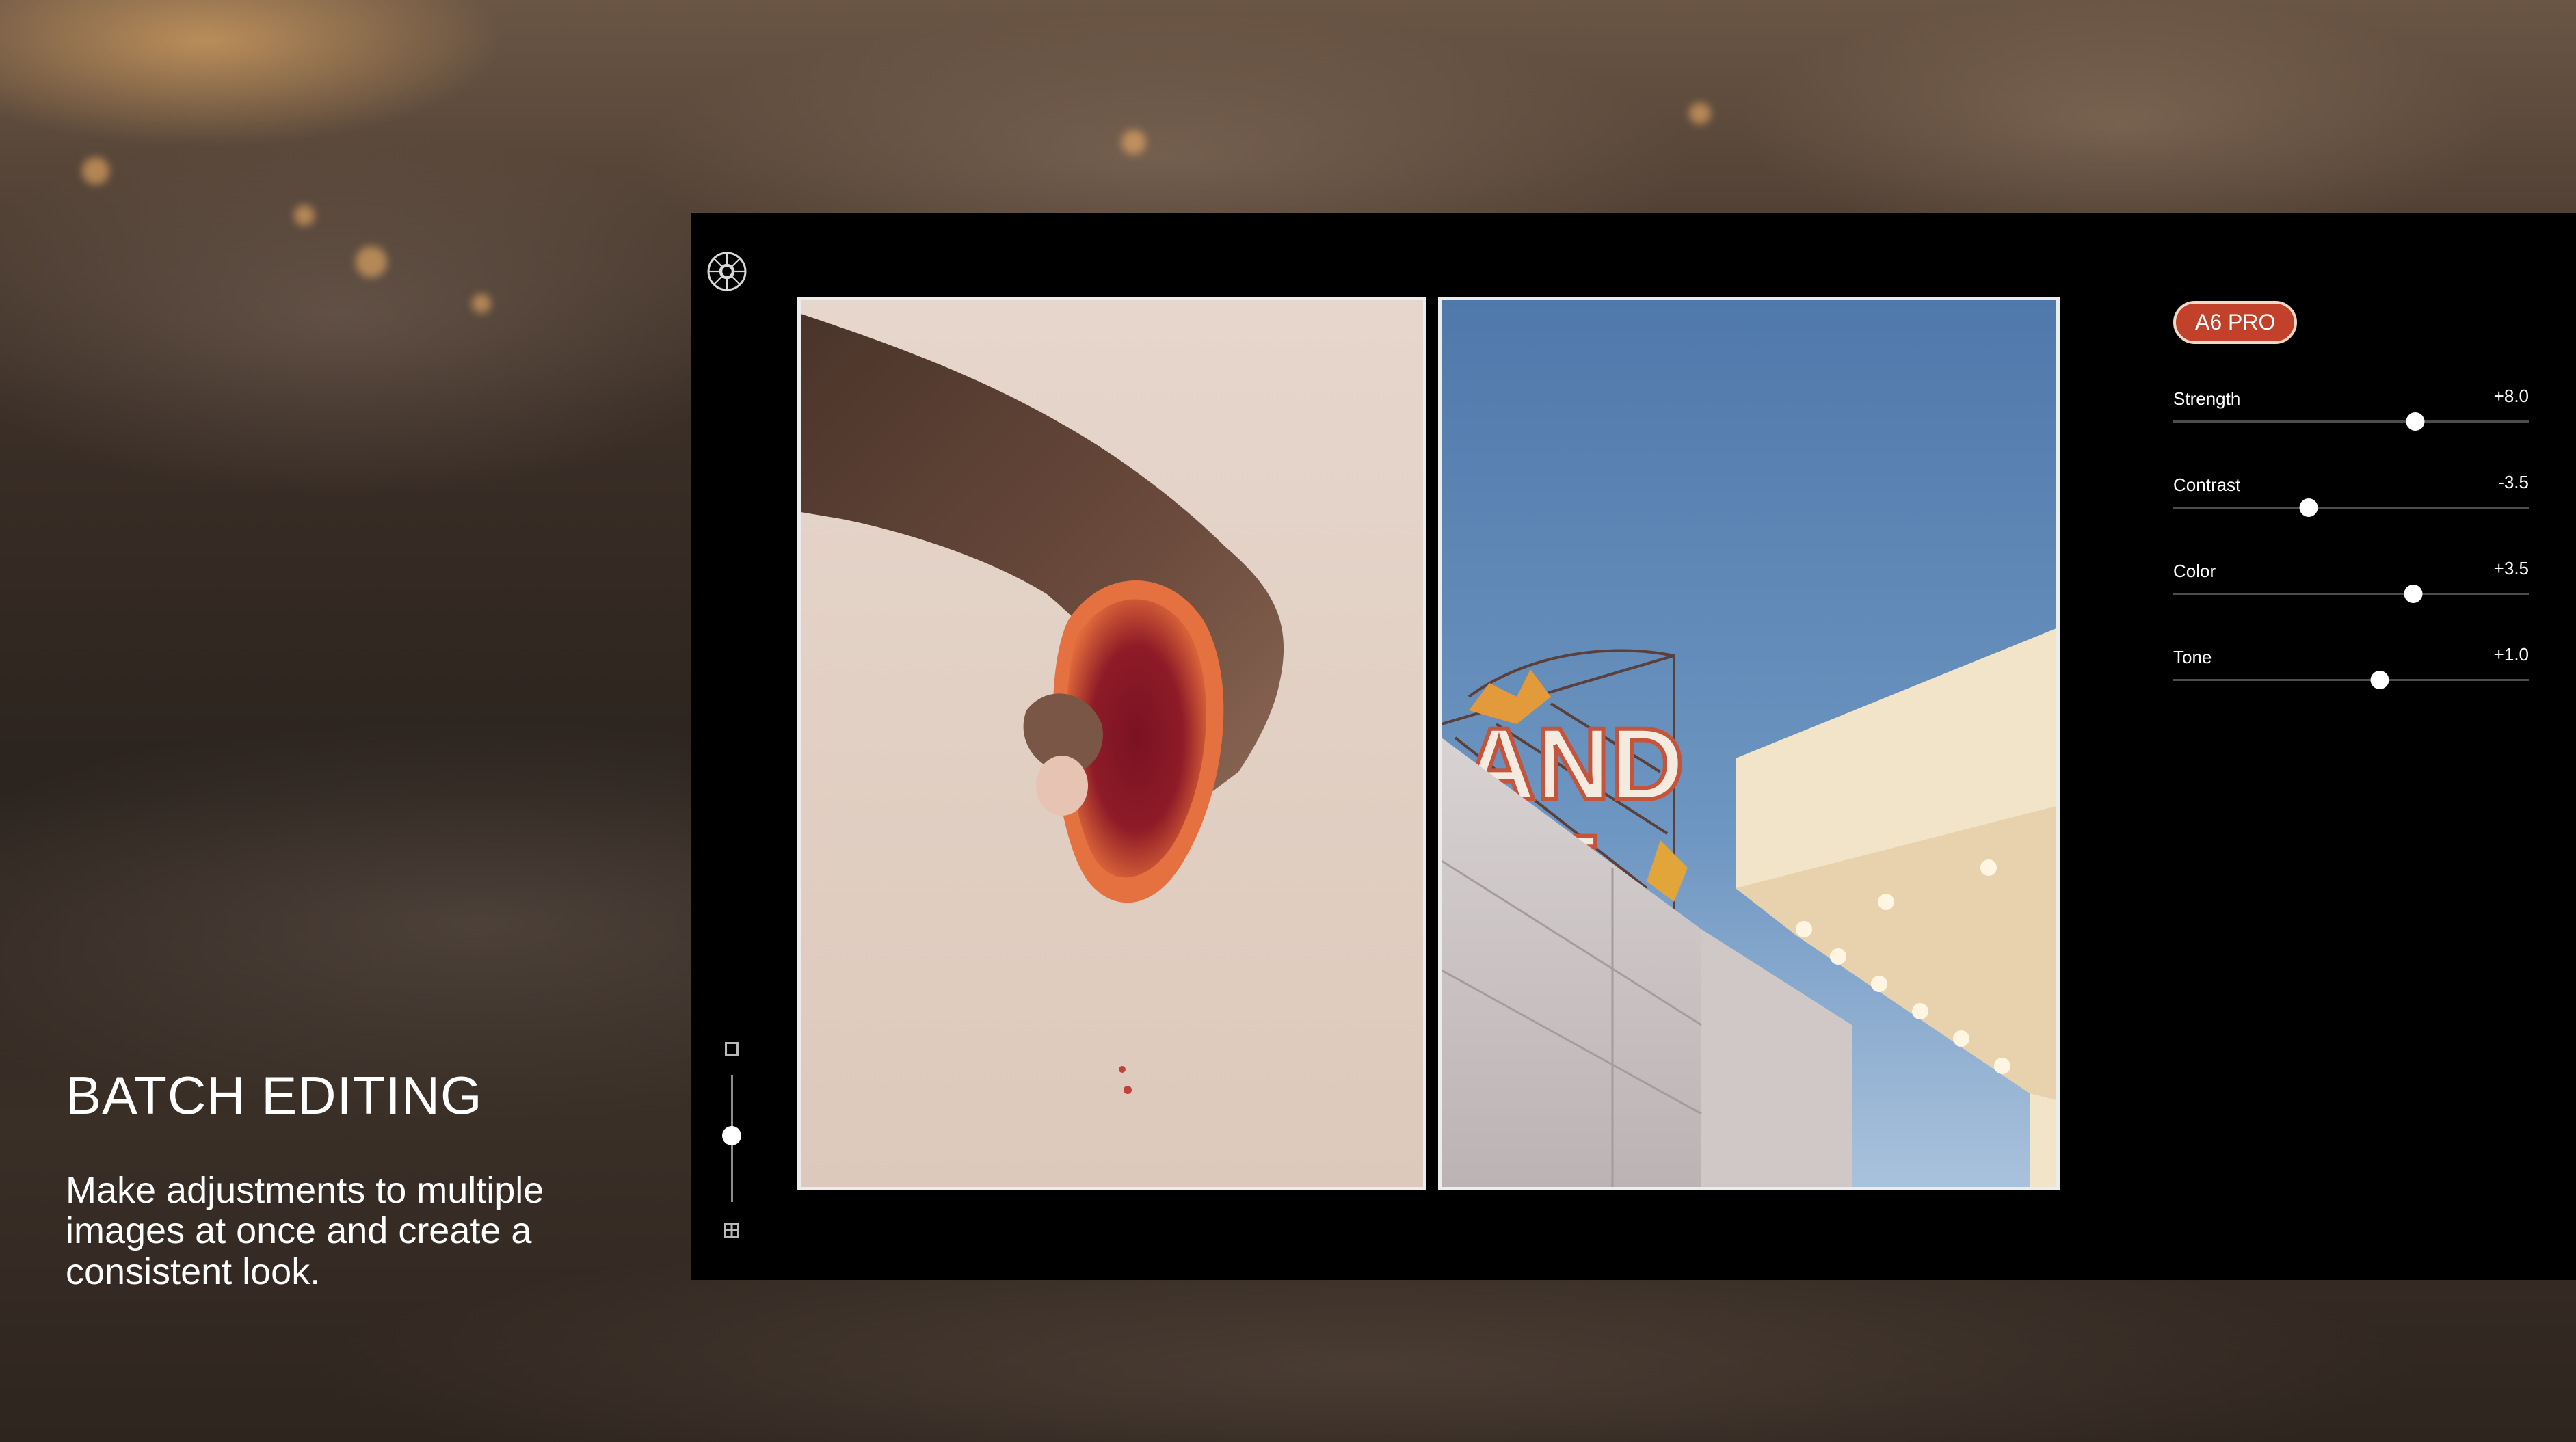 This screenshot has height=1442, width=2576. Describe the element at coordinates (731, 1230) in the screenshot. I see `grid-view-icon` at that location.